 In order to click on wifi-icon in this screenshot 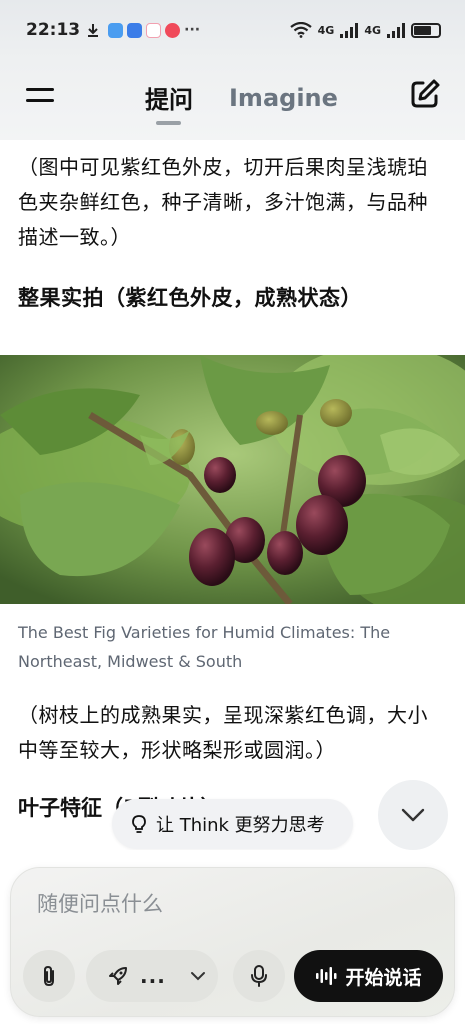, I will do `click(300, 30)`.